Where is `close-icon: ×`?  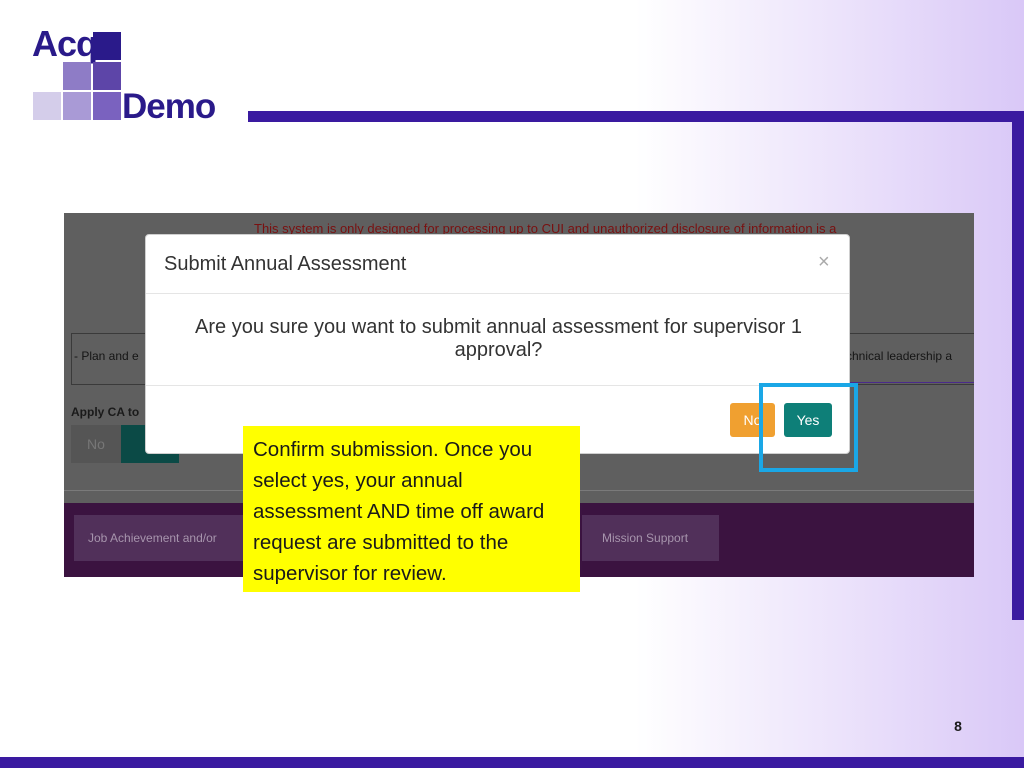
close-icon: × is located at coordinates (824, 262).